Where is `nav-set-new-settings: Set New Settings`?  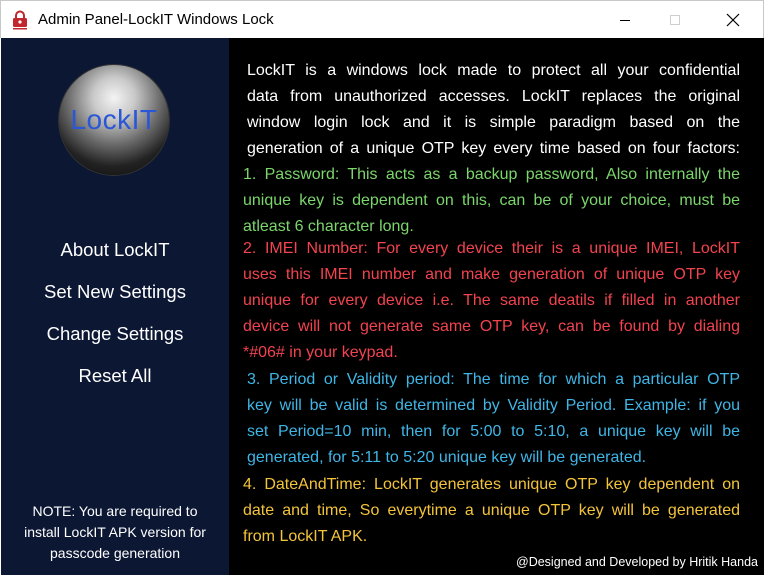 nav-set-new-settings: Set New Settings is located at coordinates (115, 292).